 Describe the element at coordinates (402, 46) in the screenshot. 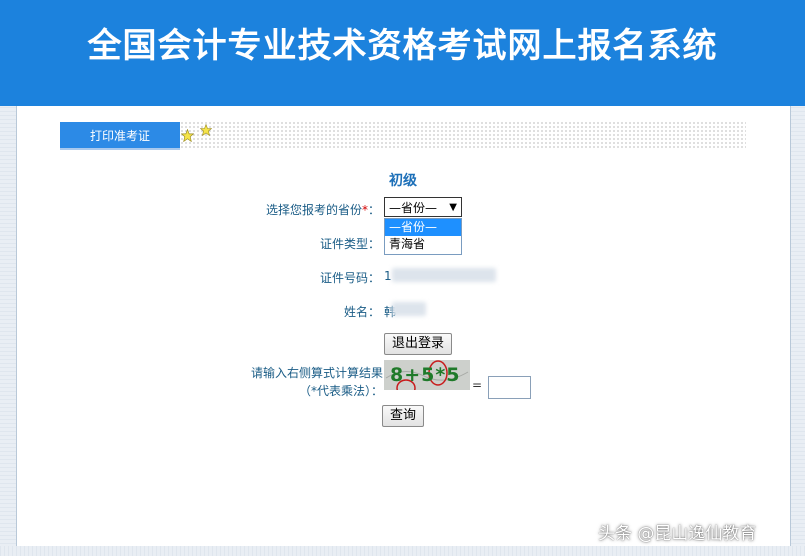

I see `system-title: 全国会计专业技术资格考试网上报名系统` at that location.